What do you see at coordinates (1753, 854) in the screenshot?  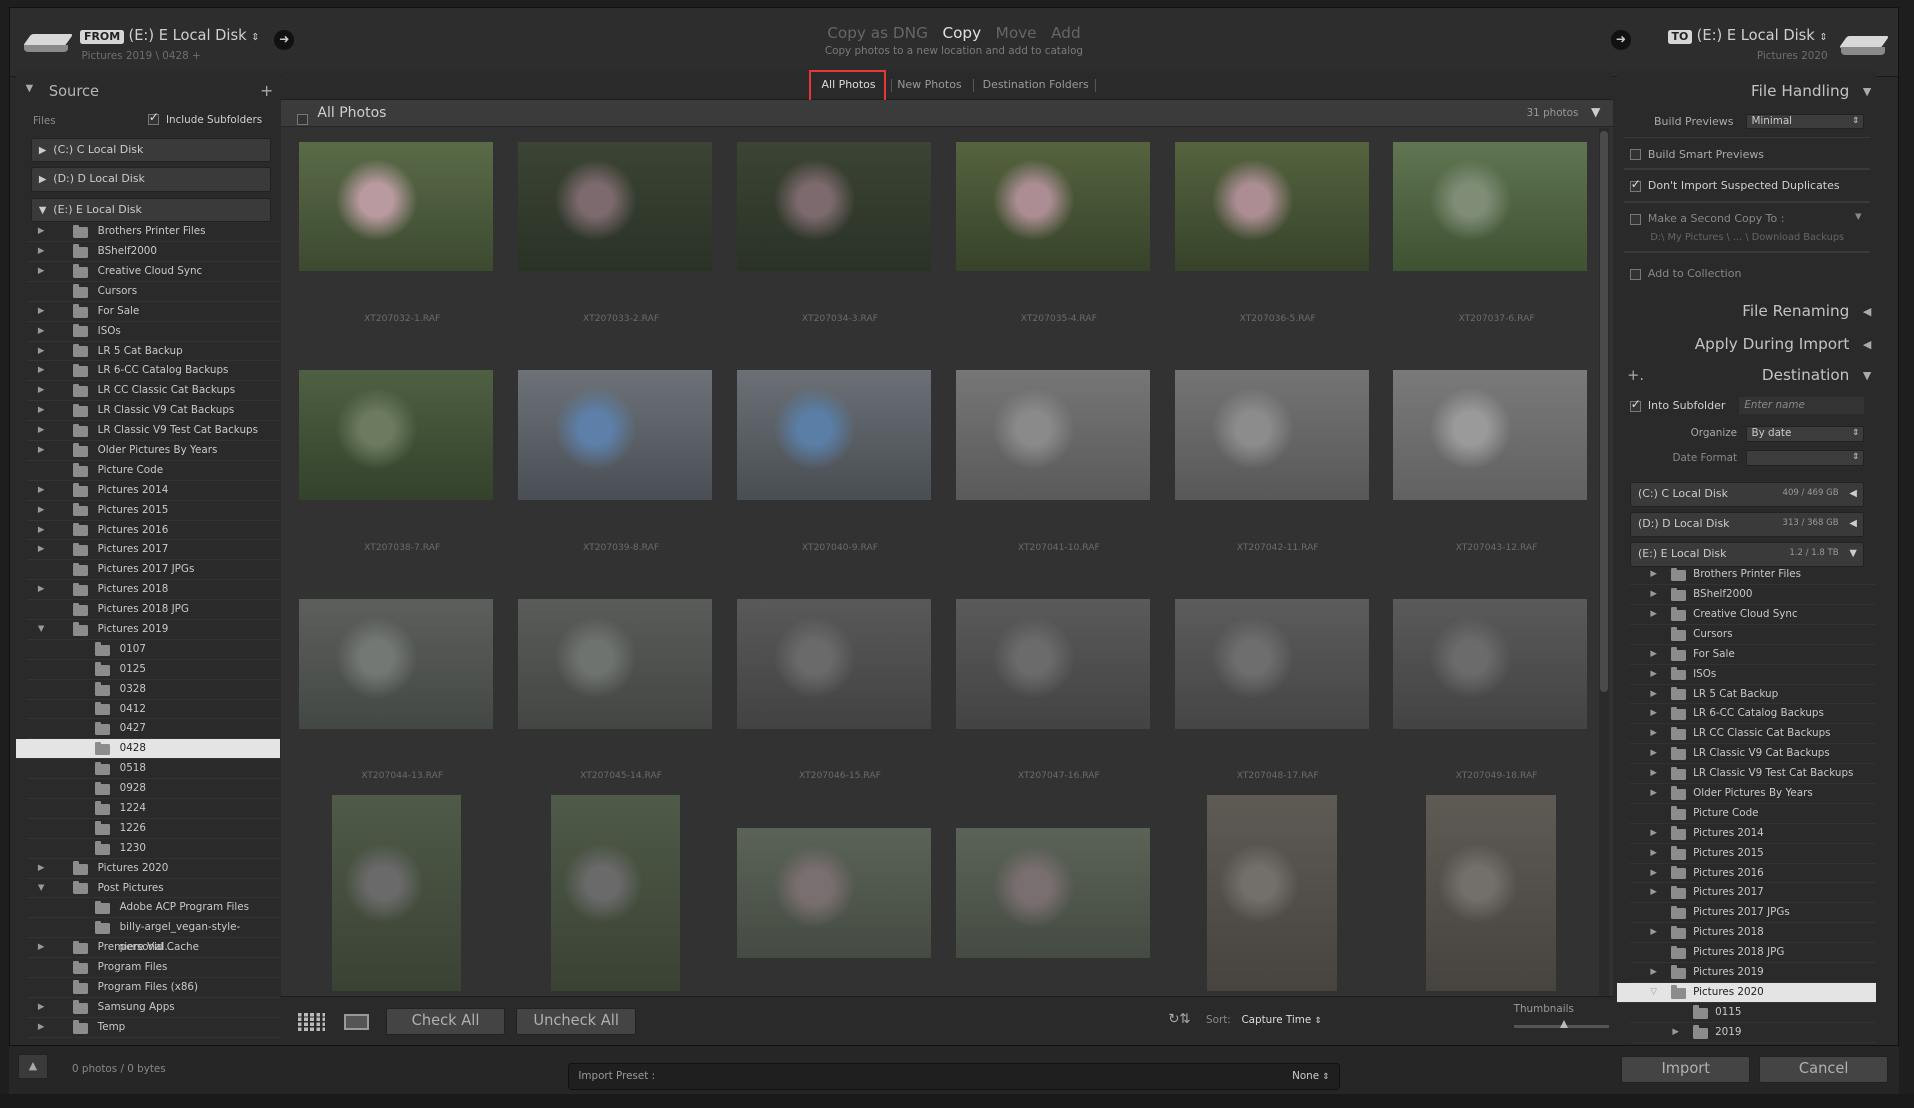 I see `destination-folder-item: ▶ Pictures 2015` at bounding box center [1753, 854].